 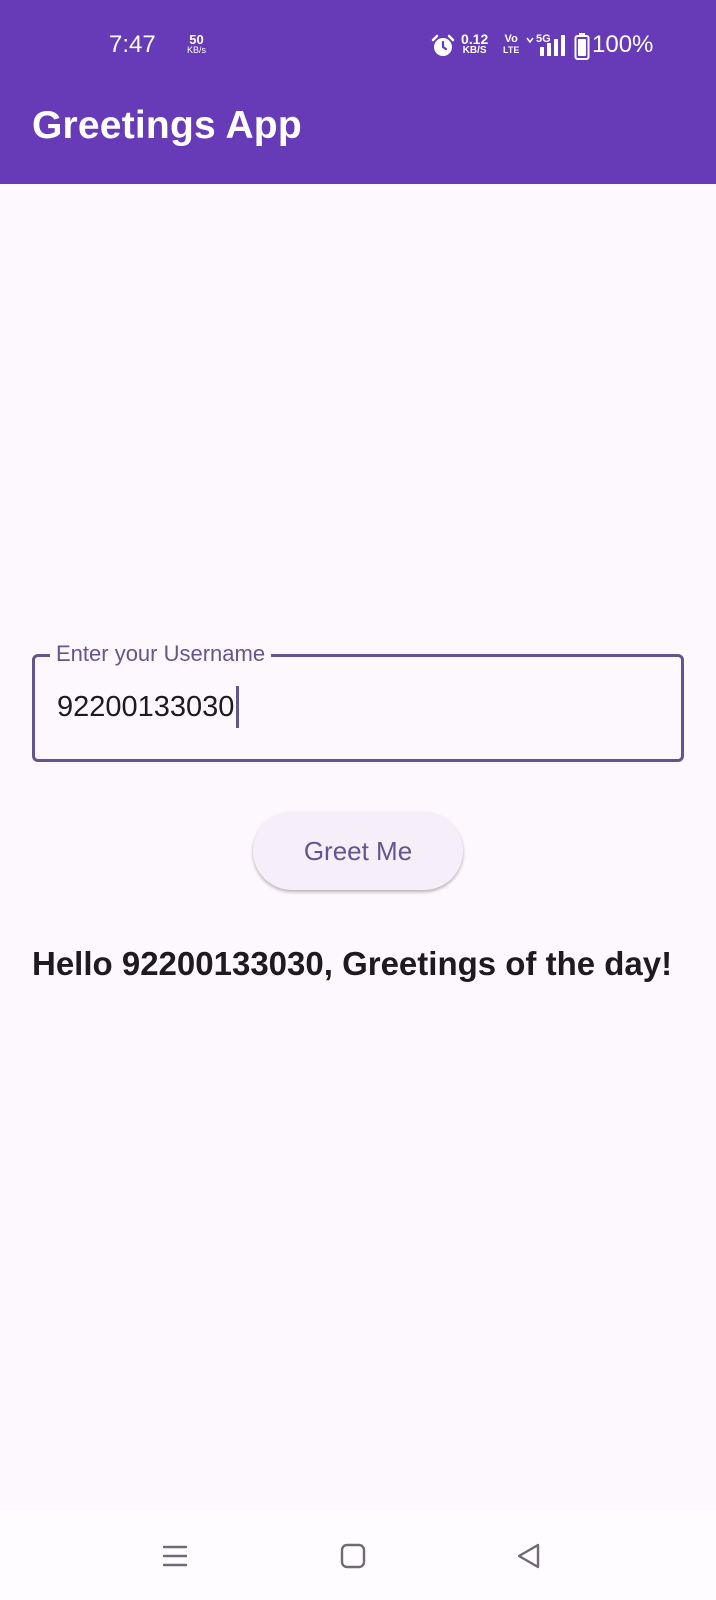 What do you see at coordinates (238, 707) in the screenshot?
I see `text-cursor` at bounding box center [238, 707].